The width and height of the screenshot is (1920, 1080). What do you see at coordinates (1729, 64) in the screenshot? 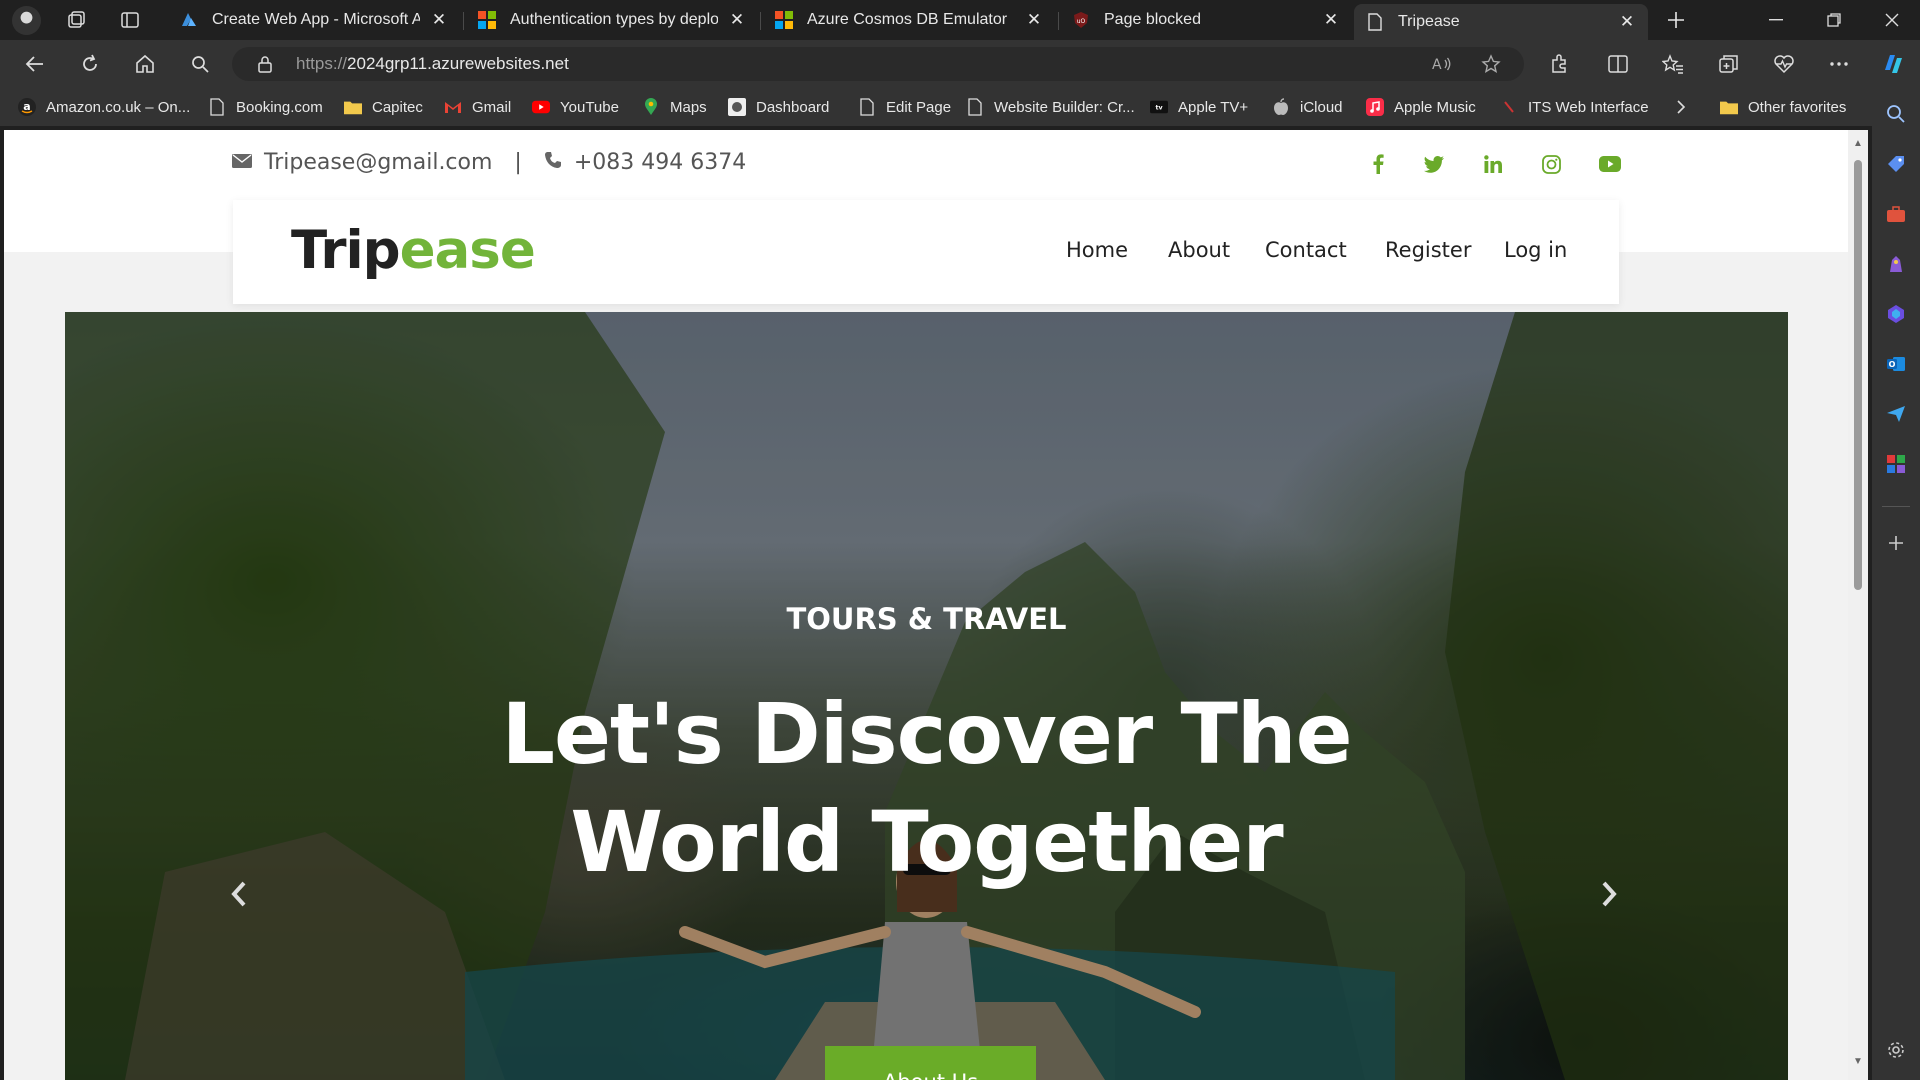
I see `collections-icon` at bounding box center [1729, 64].